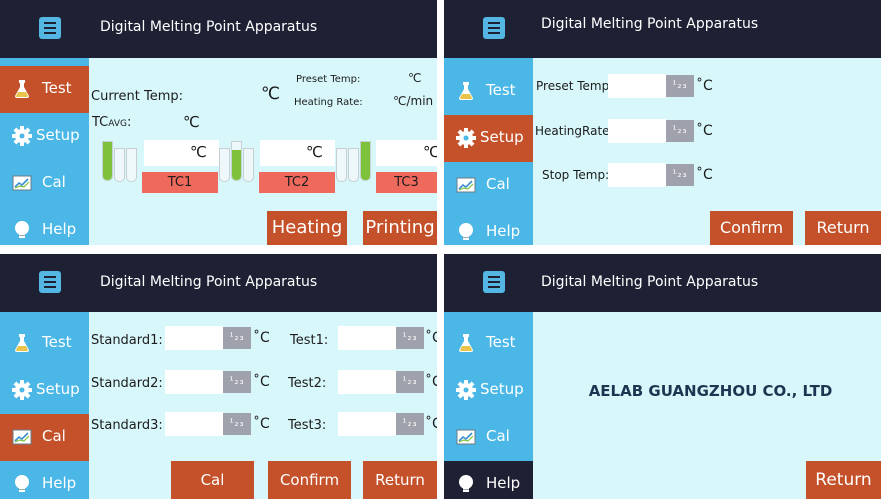  I want to click on tc-avg-label-main: TC, so click(100, 122).